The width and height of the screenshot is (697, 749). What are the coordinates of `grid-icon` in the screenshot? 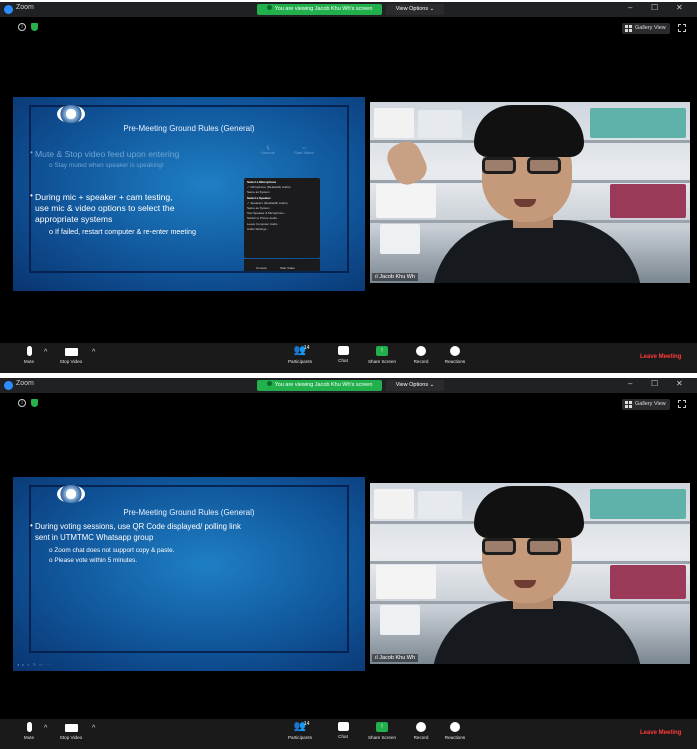 It's located at (628, 28).